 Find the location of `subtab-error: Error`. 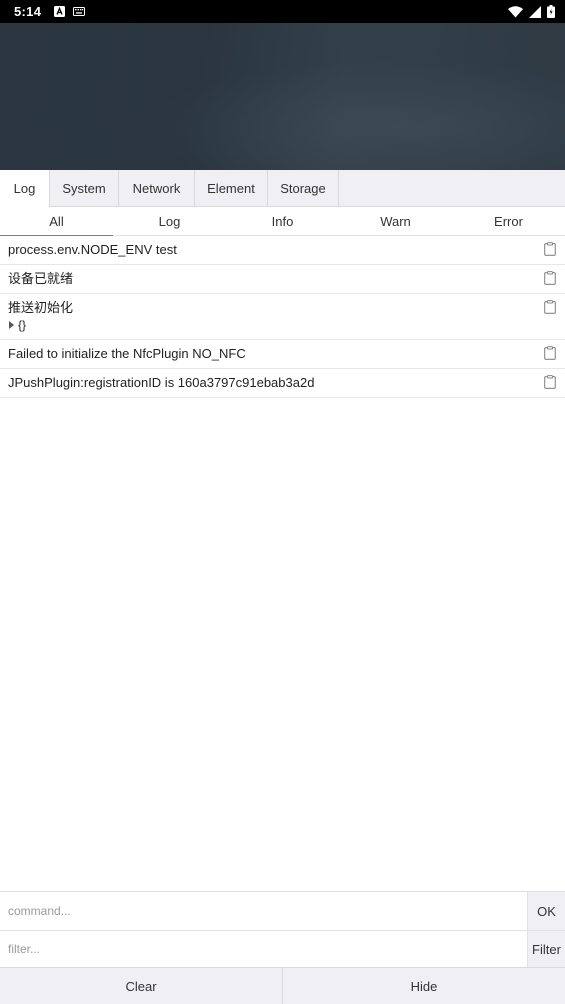

subtab-error: Error is located at coordinates (508, 221).